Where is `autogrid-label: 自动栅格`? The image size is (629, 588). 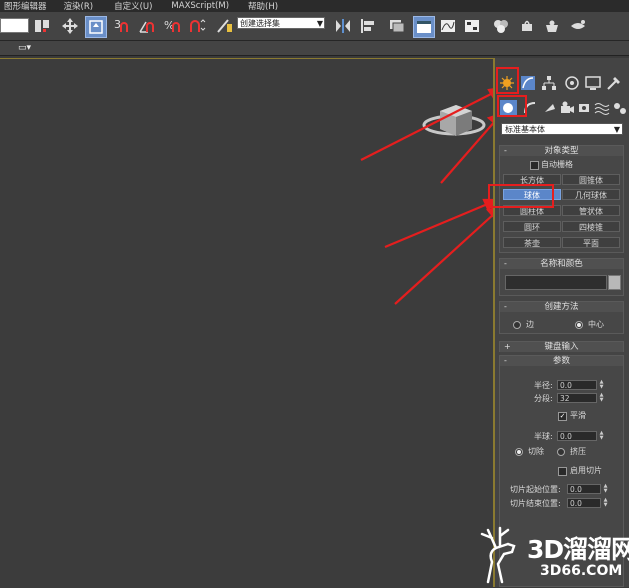
autogrid-label: 自动栅格 is located at coordinates (557, 164).